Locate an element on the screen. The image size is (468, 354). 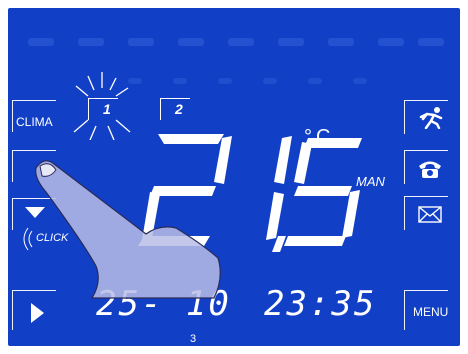
running-person-icon is located at coordinates (431, 118).